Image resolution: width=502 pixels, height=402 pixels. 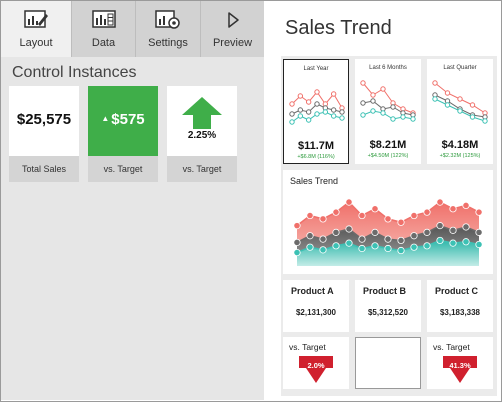 I want to click on vs-target-amount: ▲ $575, so click(x=123, y=119).